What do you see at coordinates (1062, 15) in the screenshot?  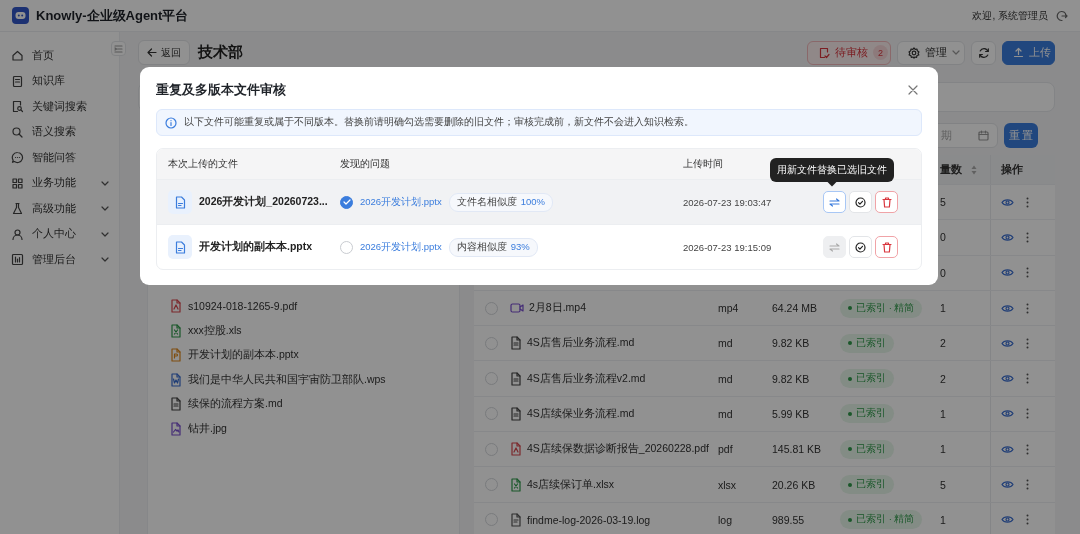 I see `logout-icon` at bounding box center [1062, 15].